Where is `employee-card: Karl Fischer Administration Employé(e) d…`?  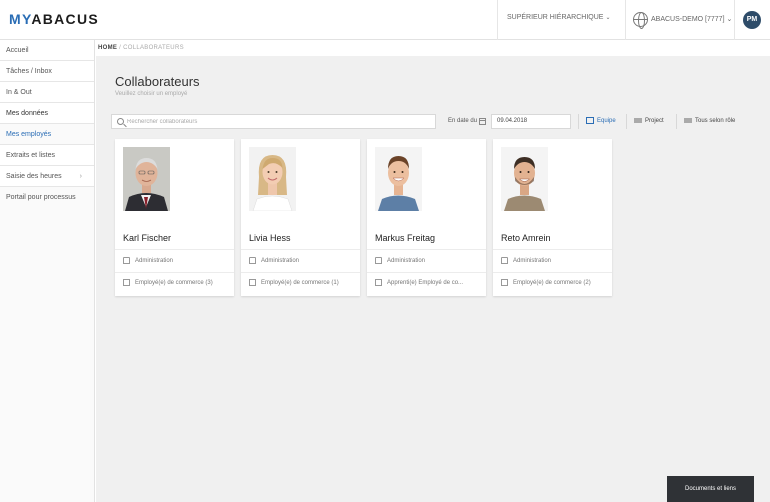 employee-card: Karl Fischer Administration Employé(e) d… is located at coordinates (174, 217).